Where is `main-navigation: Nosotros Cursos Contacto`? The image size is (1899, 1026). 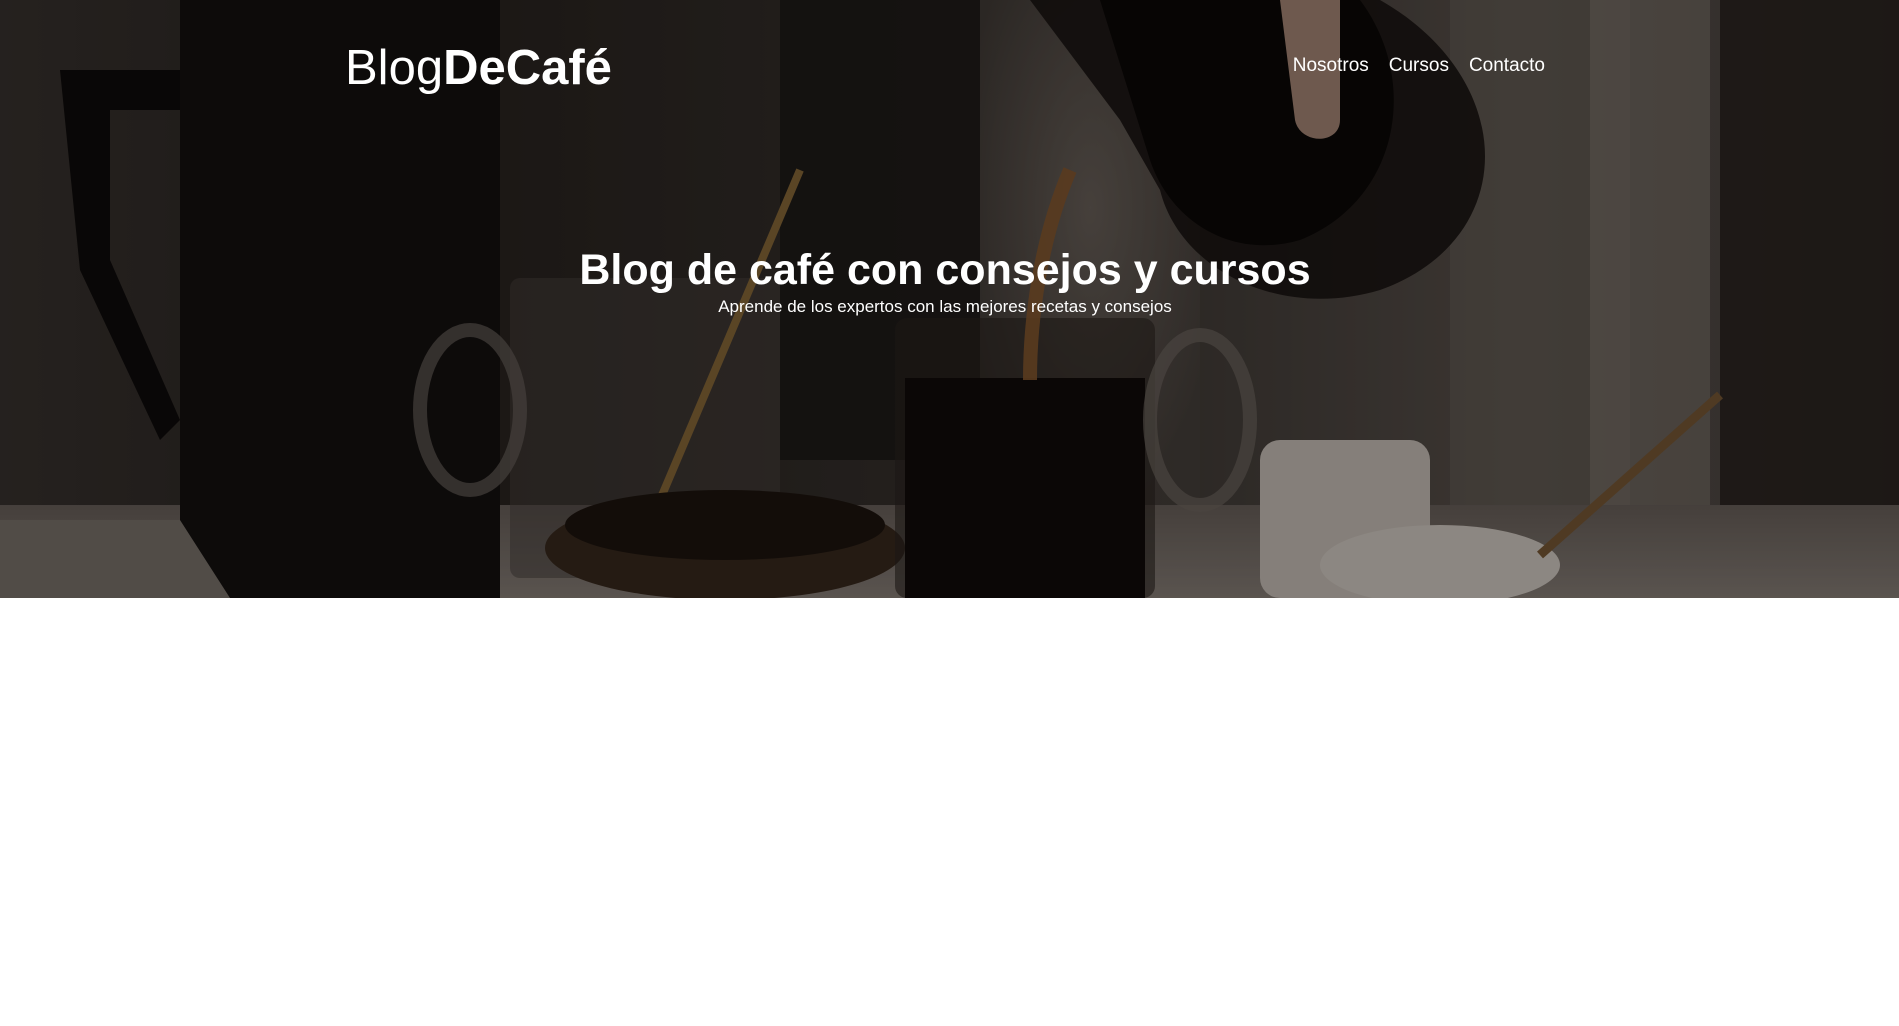
main-navigation: Nosotros Cursos Contacto is located at coordinates (1419, 66).